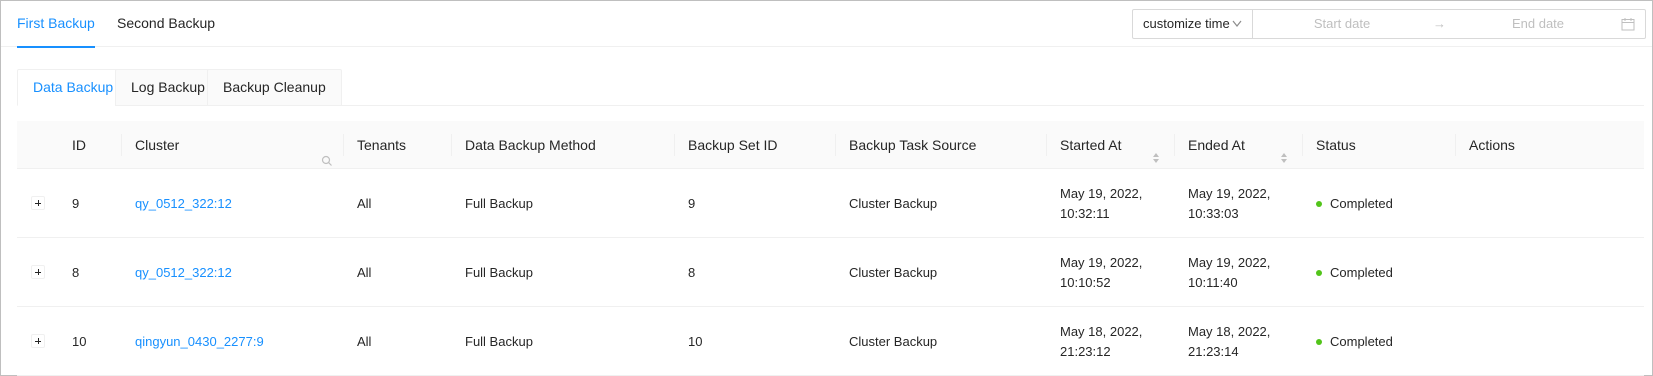 The image size is (1653, 376). I want to click on search-icon, so click(327, 152).